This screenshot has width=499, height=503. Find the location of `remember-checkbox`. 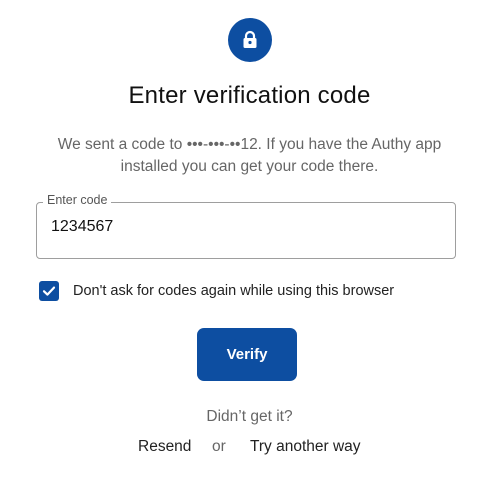

remember-checkbox is located at coordinates (49, 291).